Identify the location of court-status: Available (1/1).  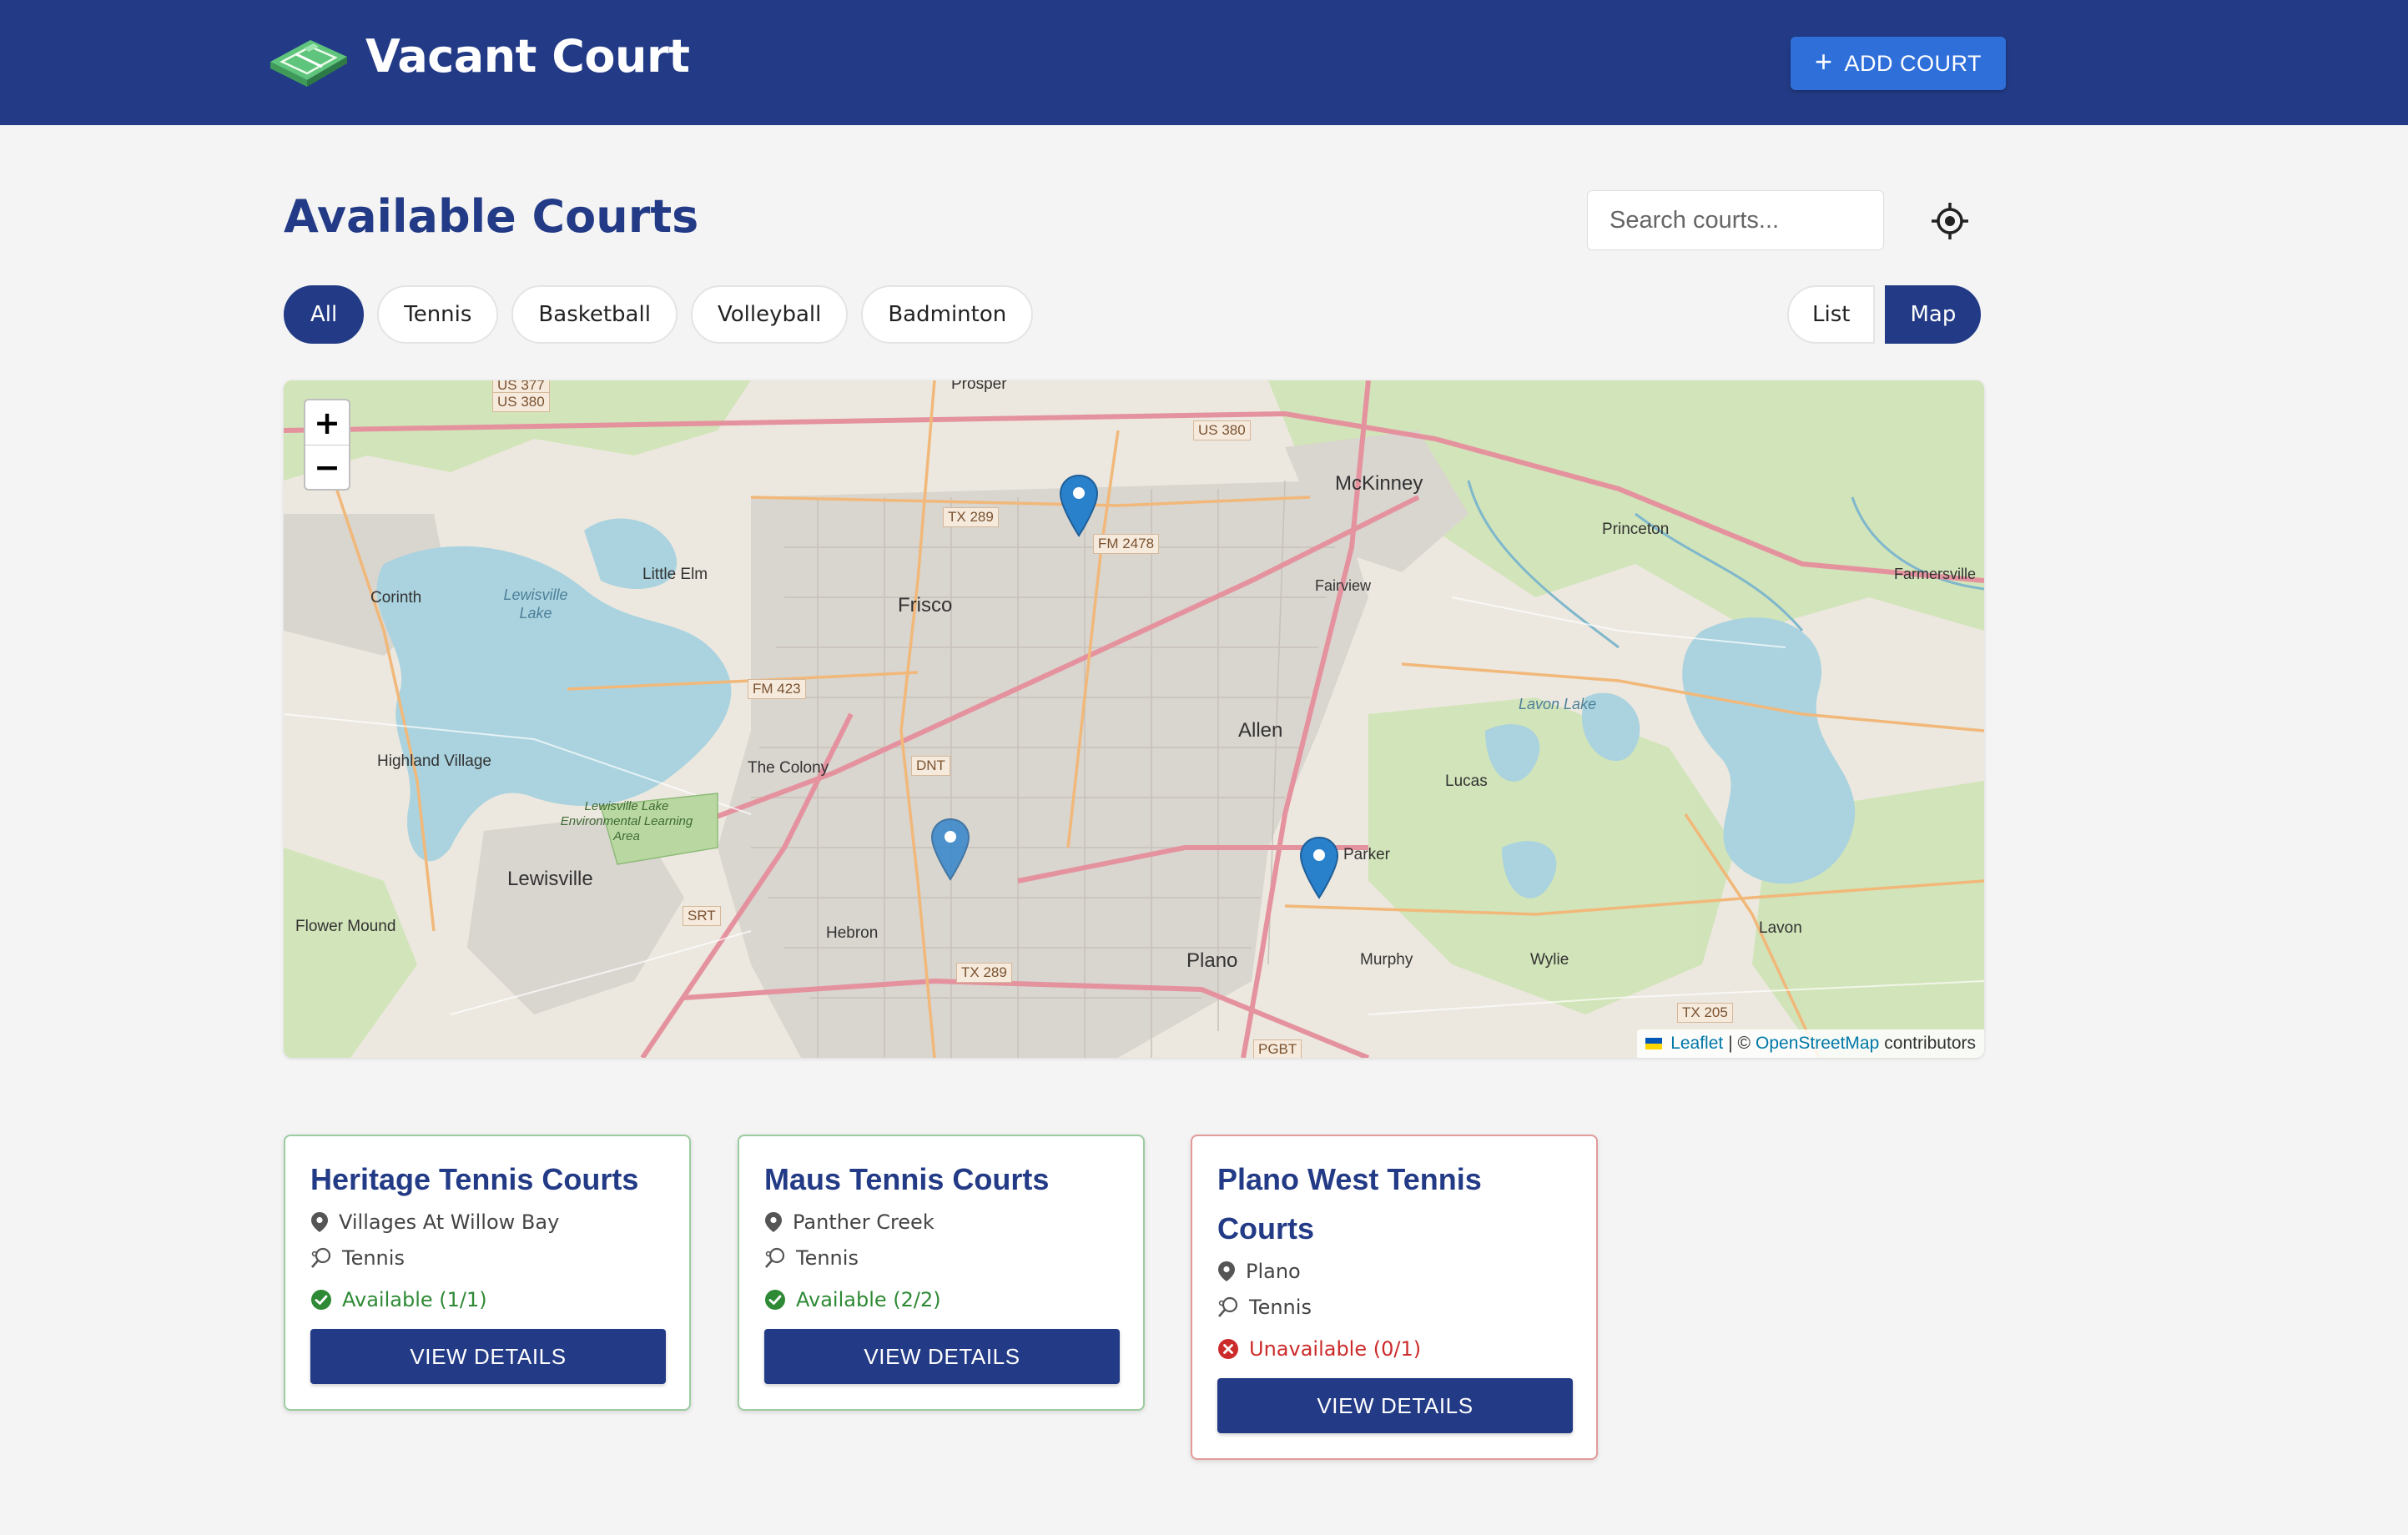
(487, 1300).